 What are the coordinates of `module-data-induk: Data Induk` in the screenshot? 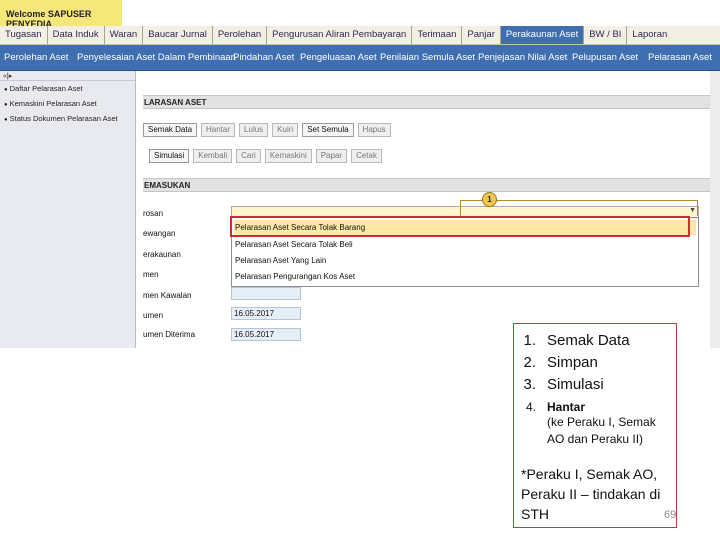 It's located at (76, 35).